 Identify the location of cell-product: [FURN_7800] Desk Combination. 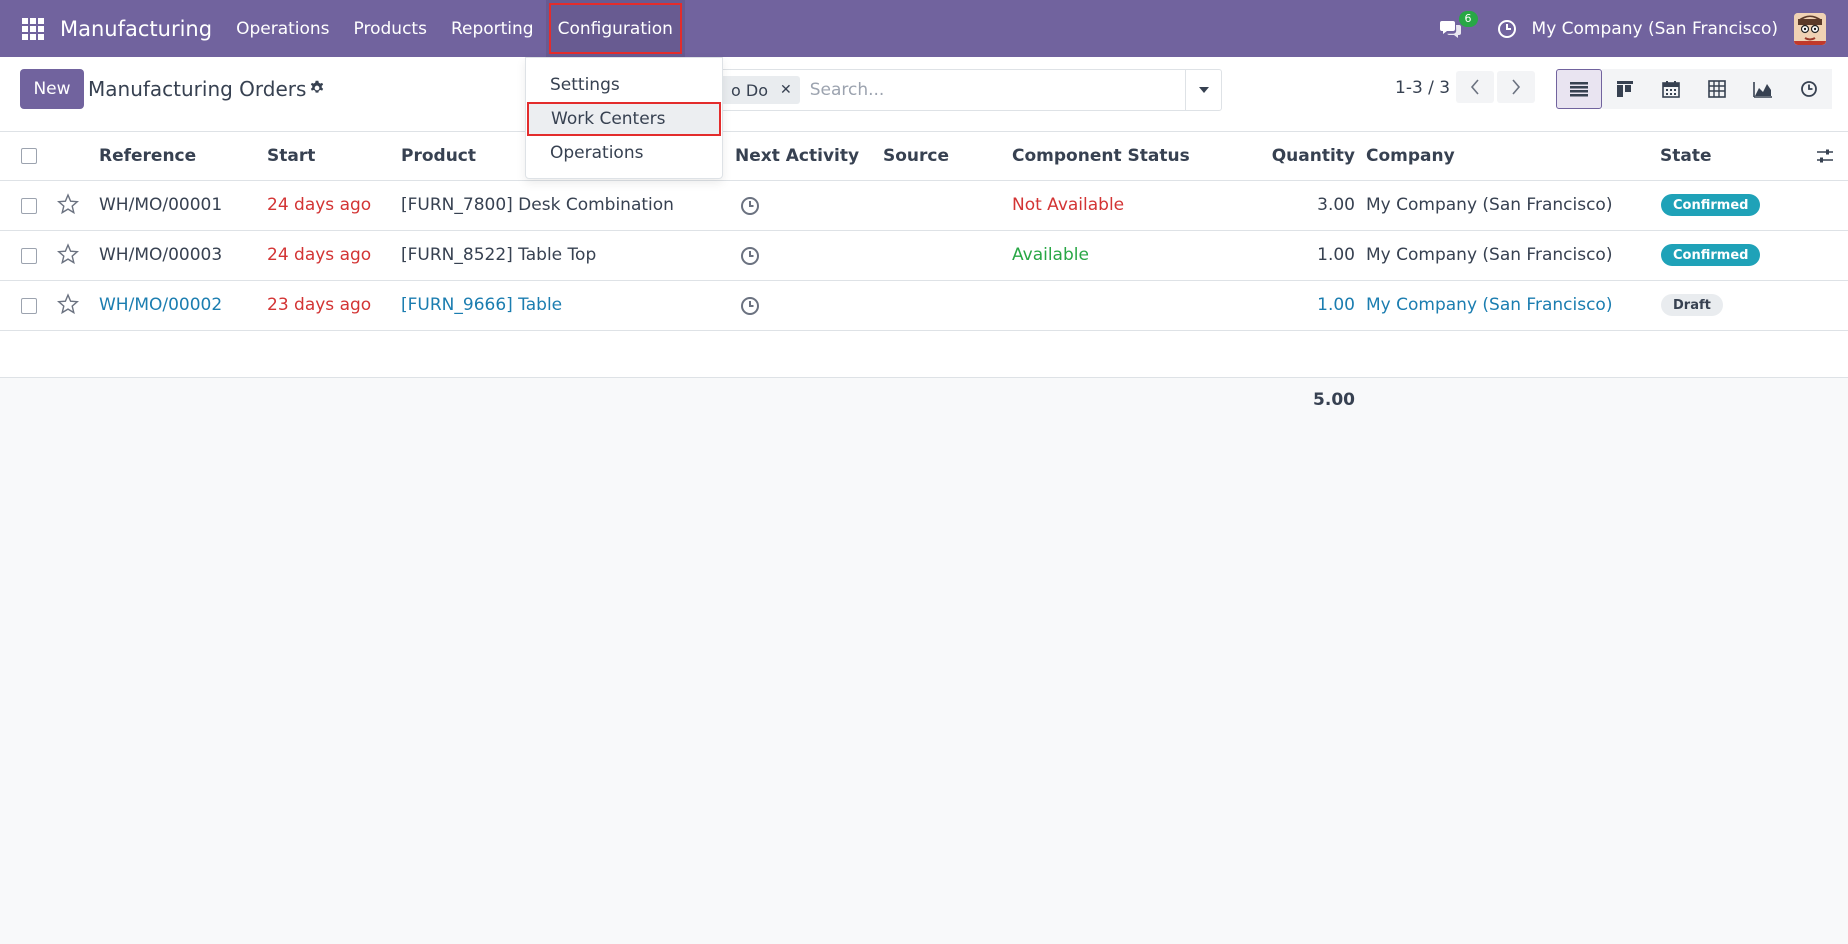
(537, 205).